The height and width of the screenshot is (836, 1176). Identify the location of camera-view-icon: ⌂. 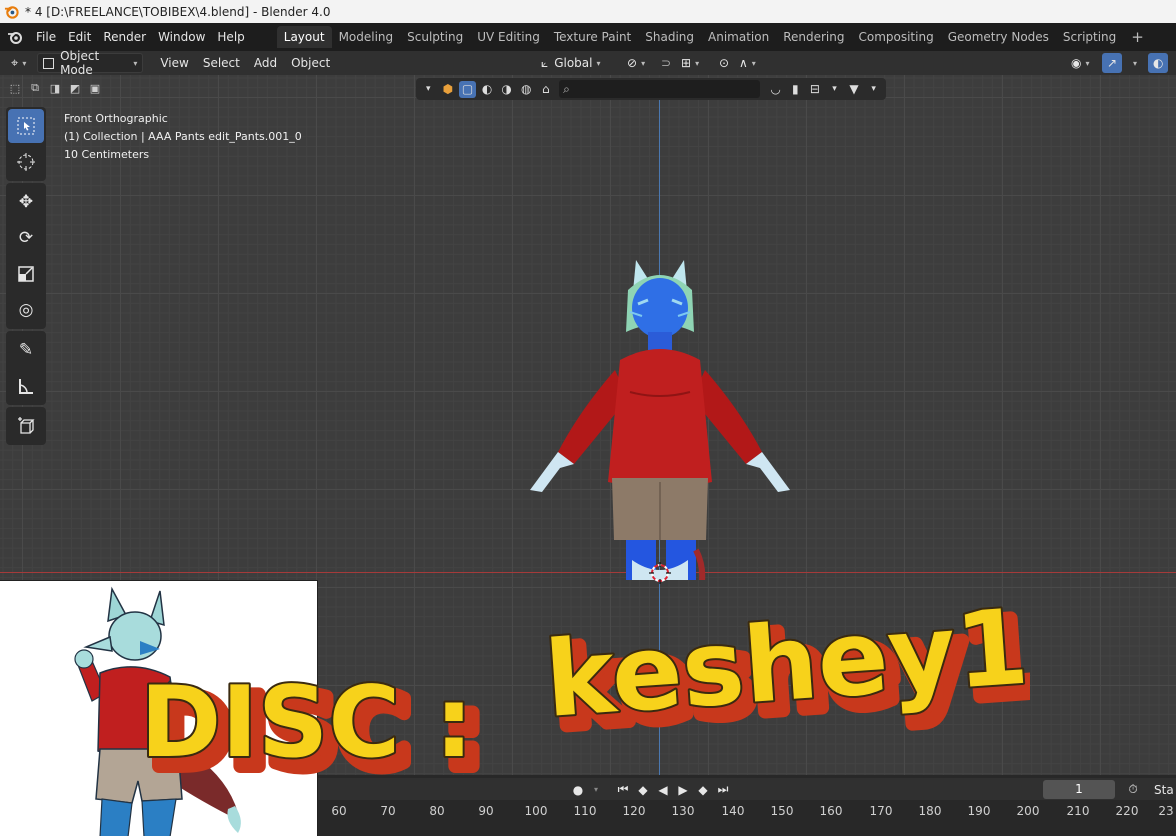
(546, 89).